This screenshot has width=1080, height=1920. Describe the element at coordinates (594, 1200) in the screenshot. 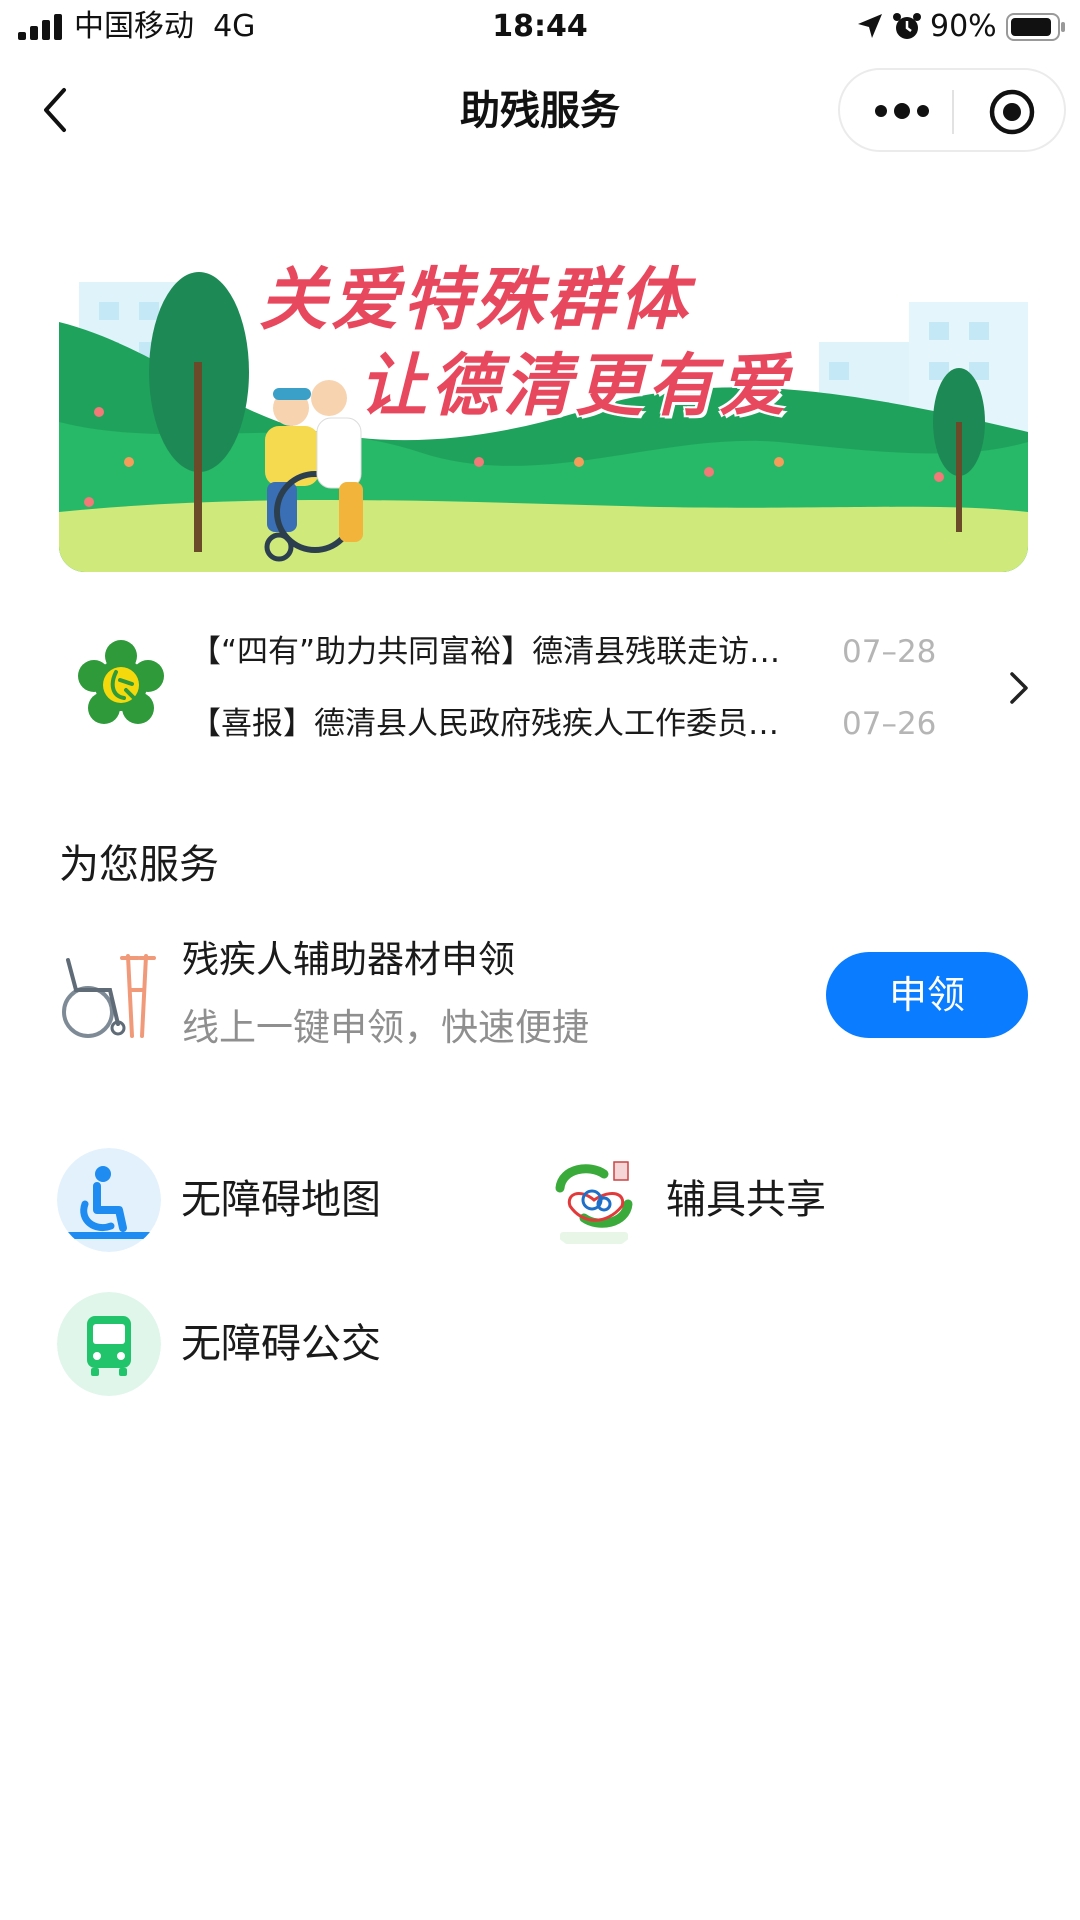

I see `assistive-device-share-icon` at that location.